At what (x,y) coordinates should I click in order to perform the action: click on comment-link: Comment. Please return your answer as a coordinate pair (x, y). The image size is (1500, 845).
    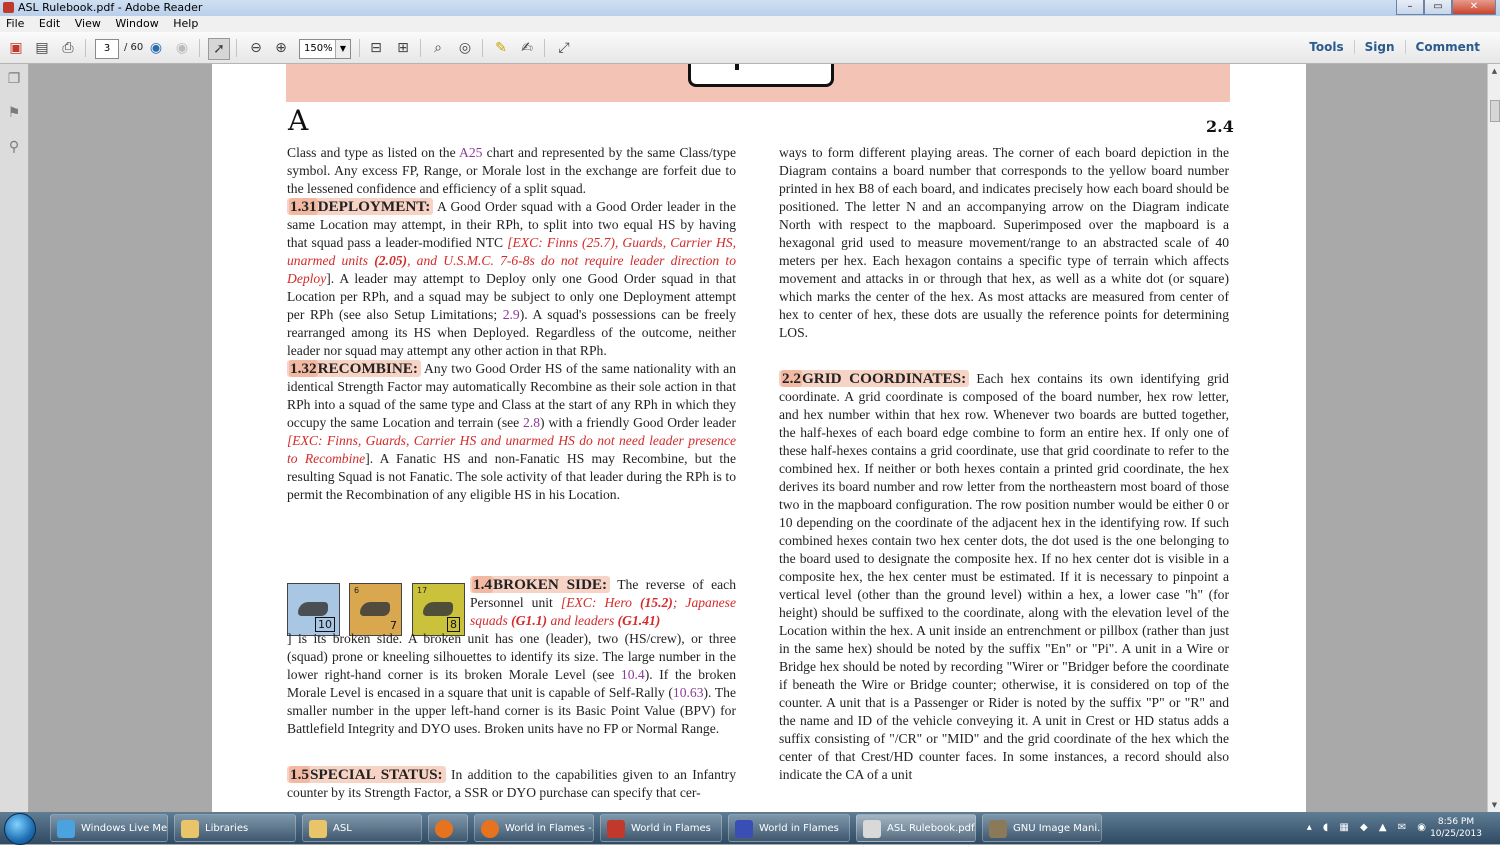
    Looking at the image, I should click on (1447, 47).